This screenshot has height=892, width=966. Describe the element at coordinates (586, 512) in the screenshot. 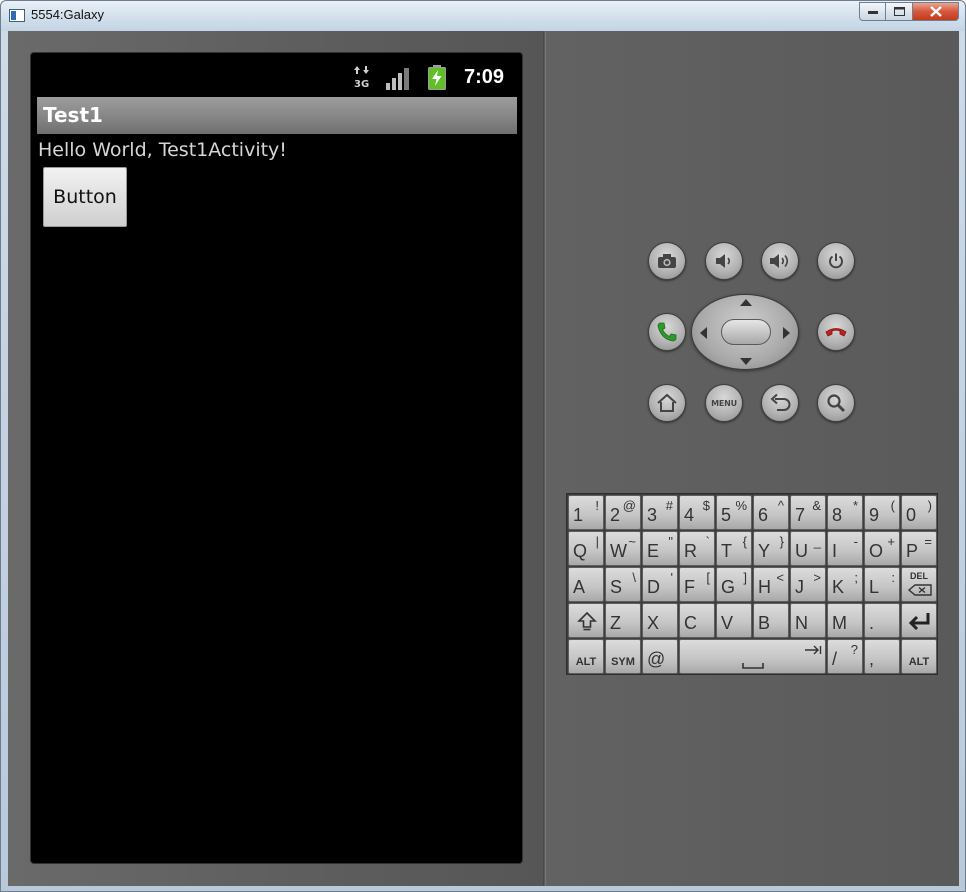

I see `key-1: 1!` at that location.